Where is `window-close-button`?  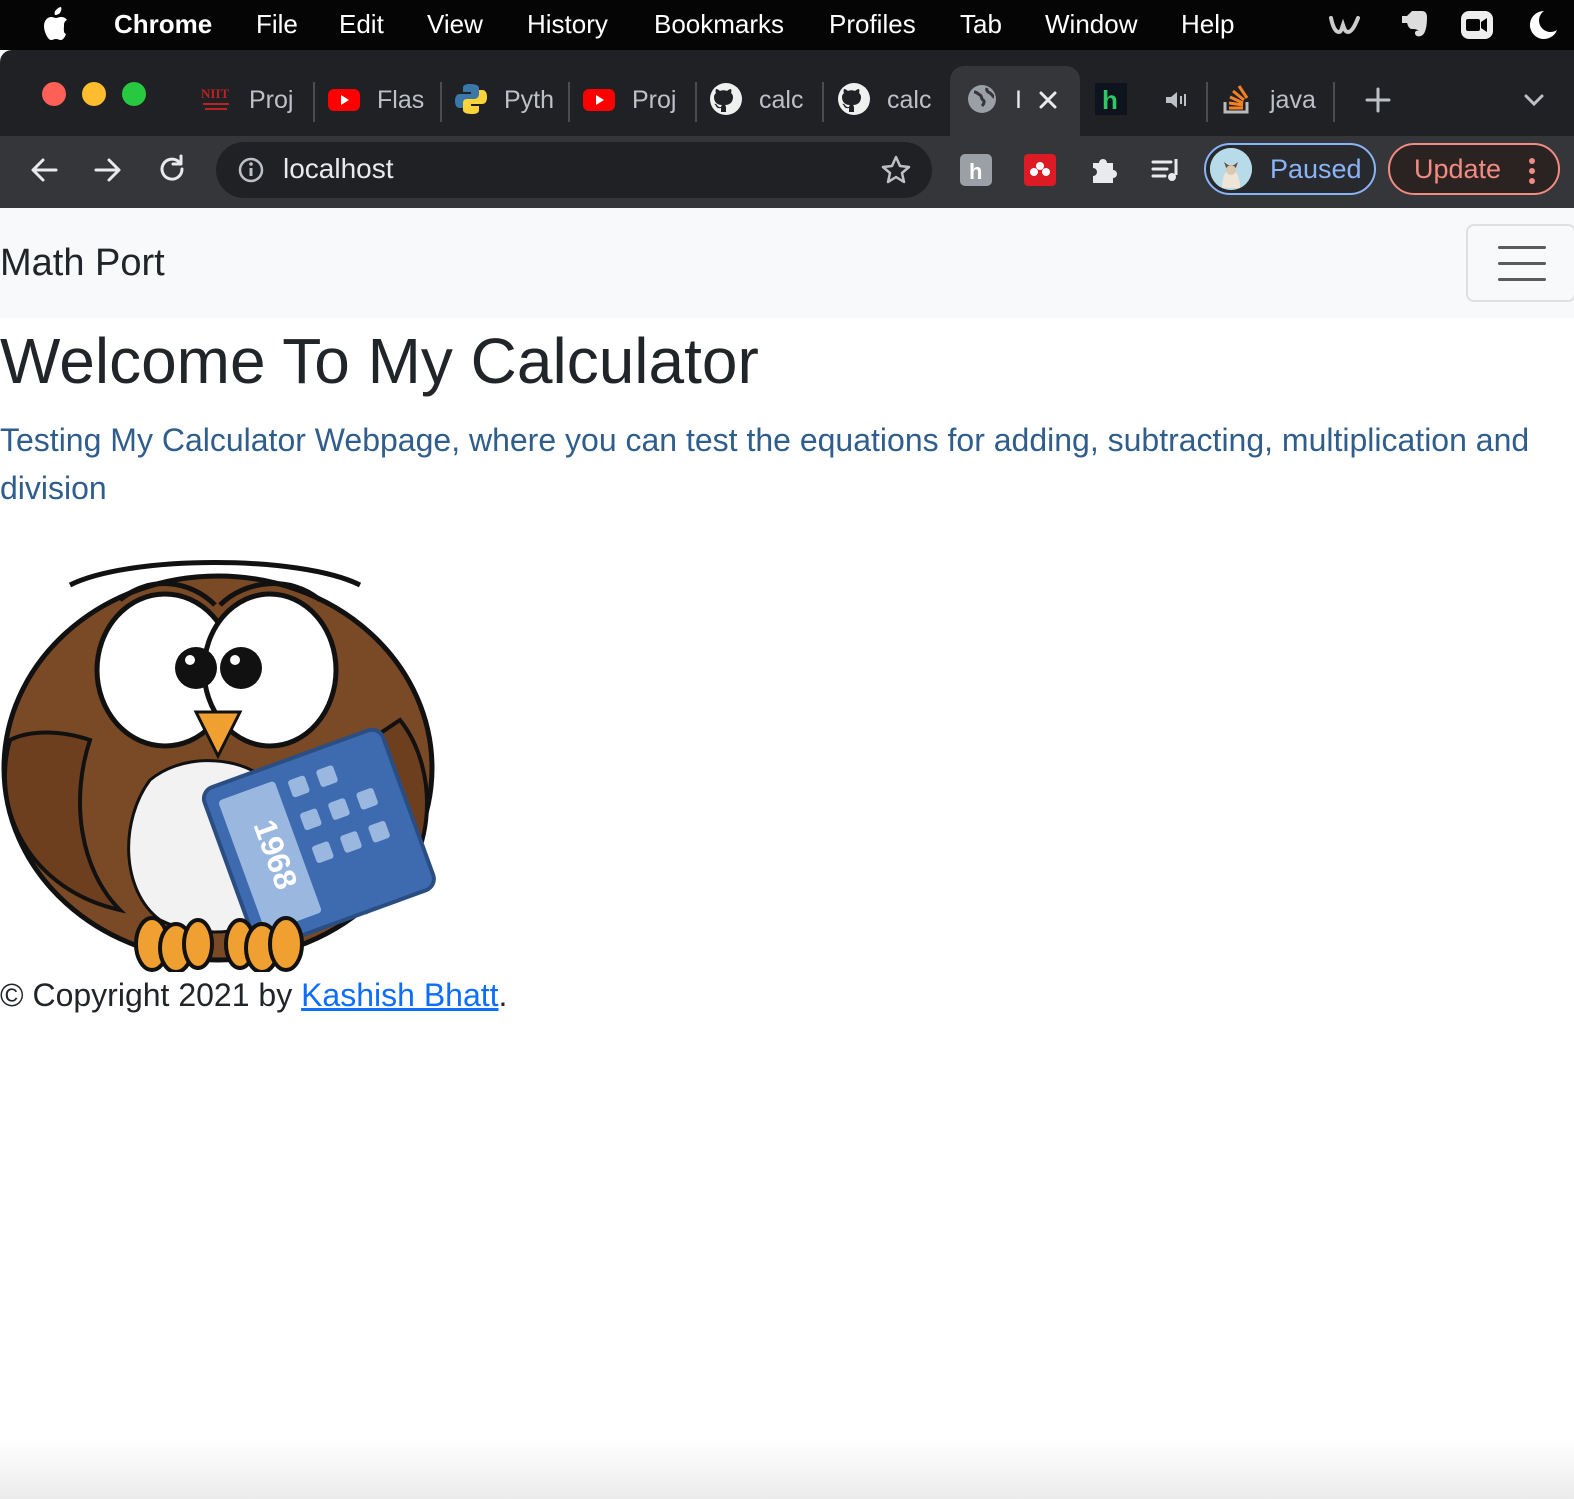
window-close-button is located at coordinates (54, 94).